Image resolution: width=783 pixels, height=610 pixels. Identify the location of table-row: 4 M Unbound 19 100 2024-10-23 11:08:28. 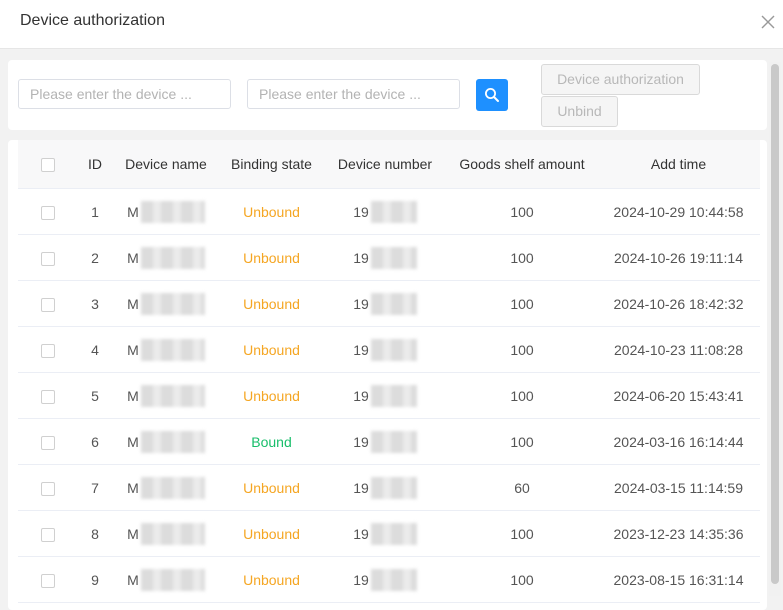
(389, 349).